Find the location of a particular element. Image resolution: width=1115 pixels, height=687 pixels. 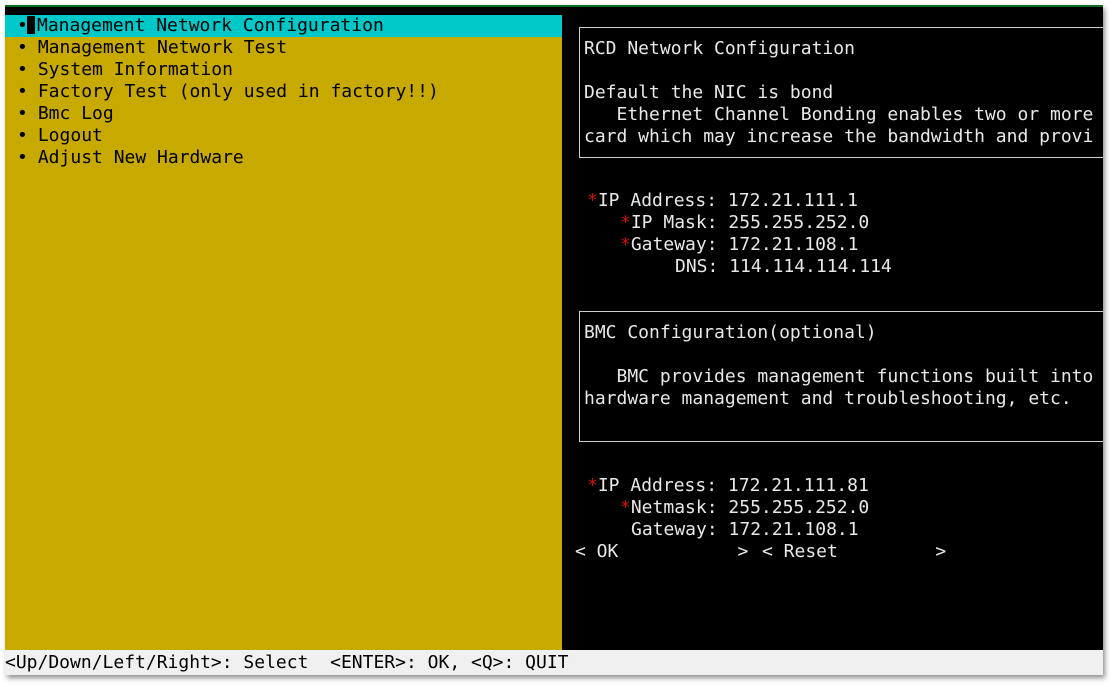

bmc-ip-address-value: 172.21.111.81 is located at coordinates (798, 485).